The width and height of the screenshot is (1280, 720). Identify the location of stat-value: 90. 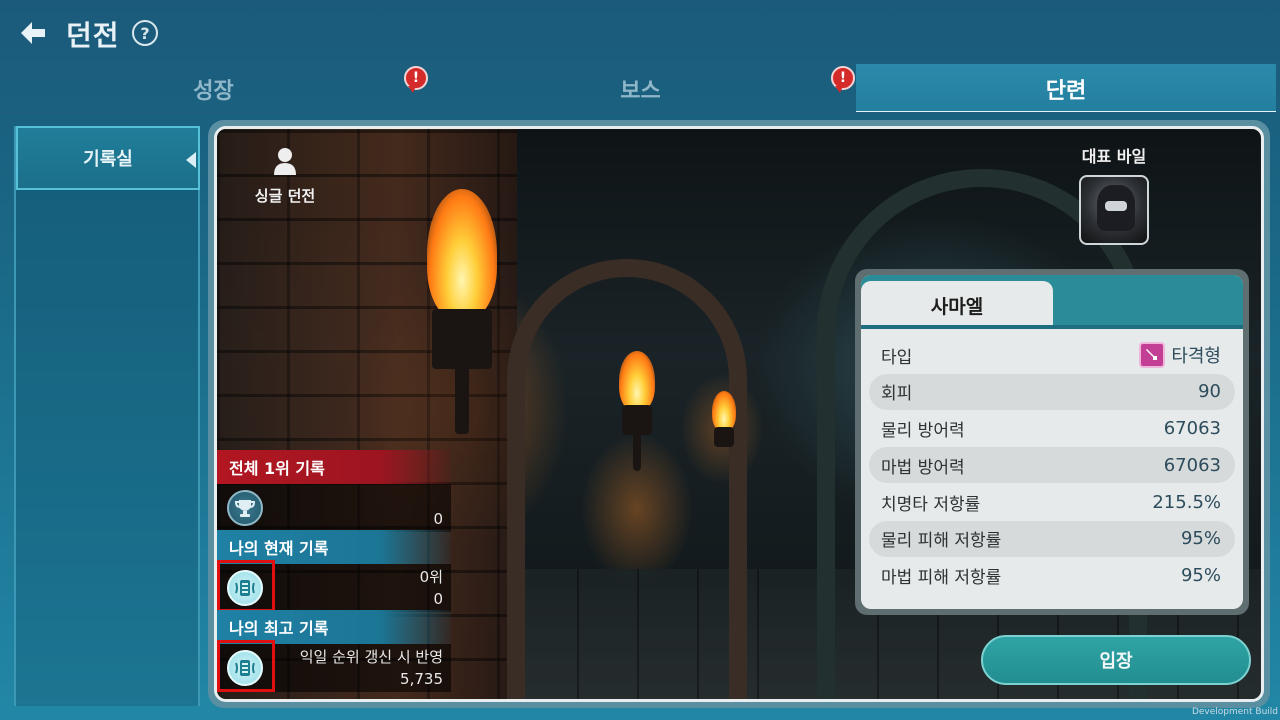
(1209, 392).